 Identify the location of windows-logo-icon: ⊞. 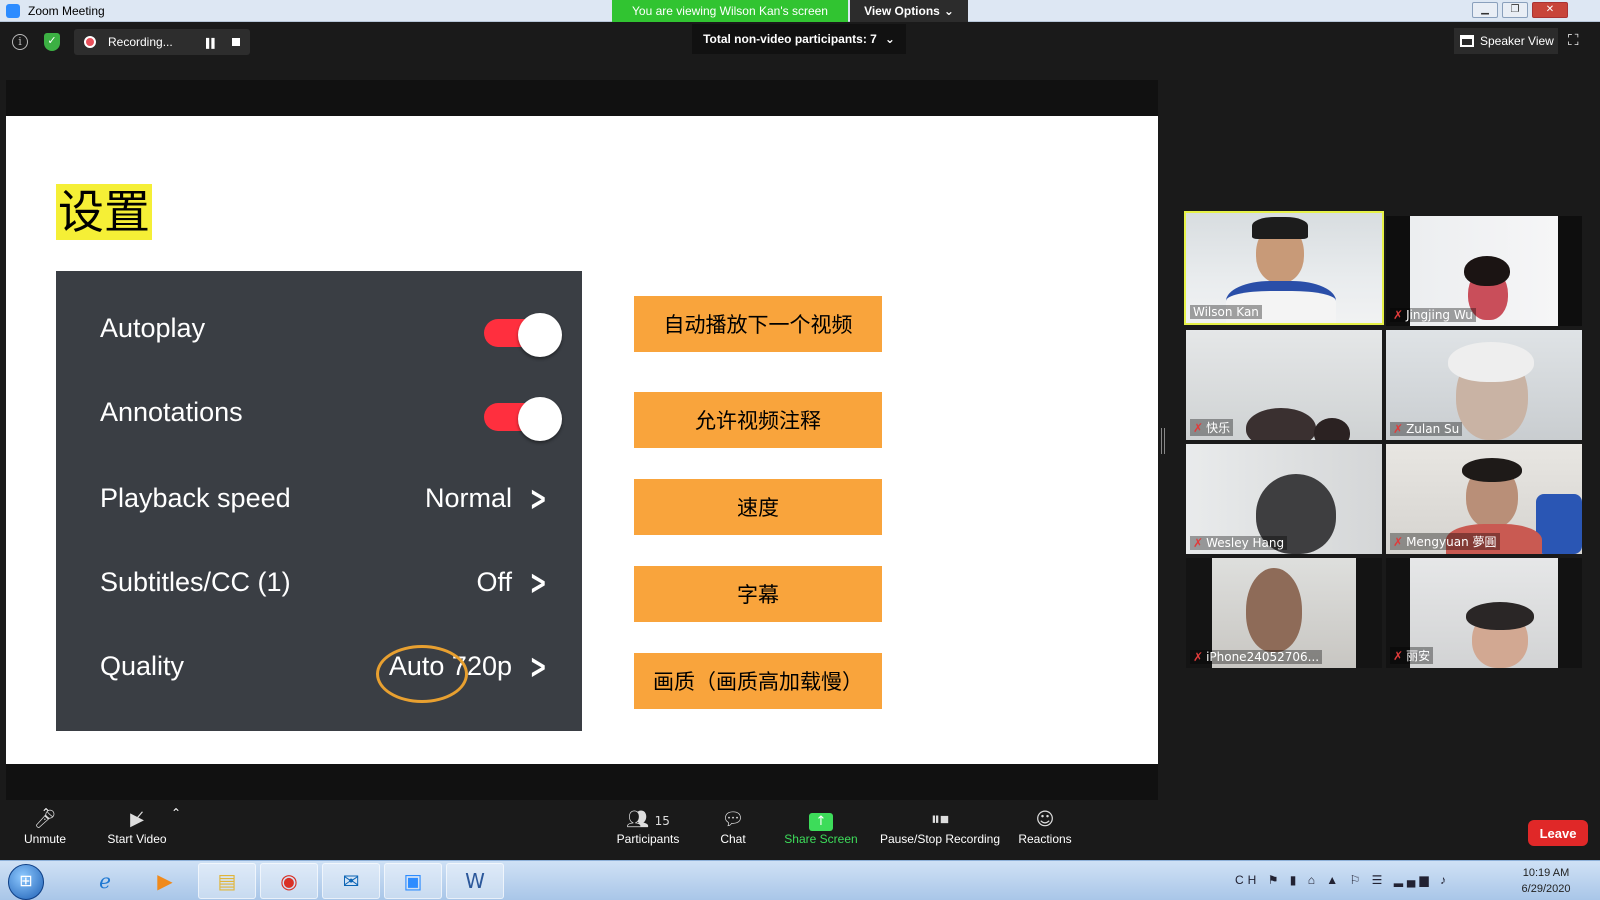
(26, 881).